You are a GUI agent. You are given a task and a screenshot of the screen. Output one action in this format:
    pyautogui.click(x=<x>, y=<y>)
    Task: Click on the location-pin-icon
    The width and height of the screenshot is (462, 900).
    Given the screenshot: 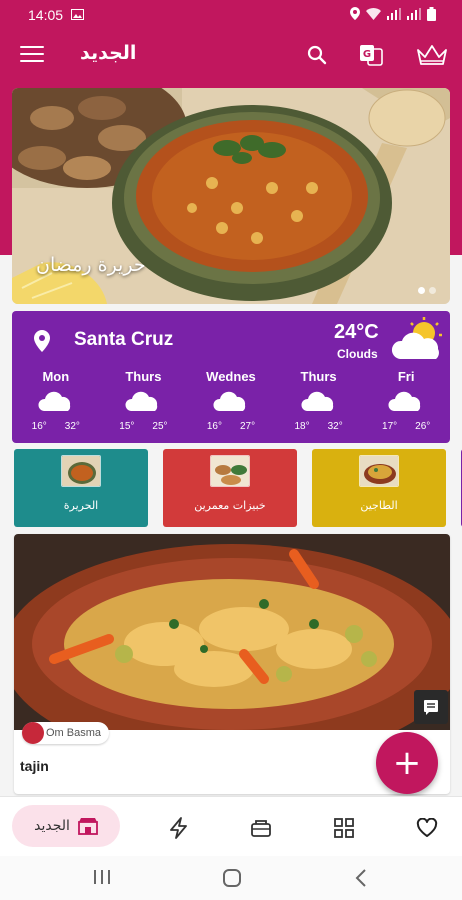 What is the action you would take?
    pyautogui.click(x=42, y=343)
    